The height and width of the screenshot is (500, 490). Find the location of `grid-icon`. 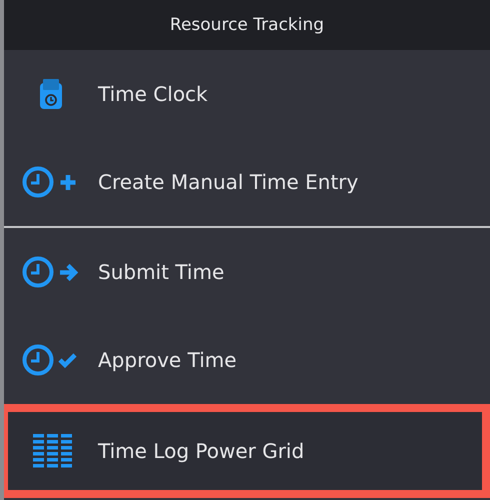

grid-icon is located at coordinates (53, 451).